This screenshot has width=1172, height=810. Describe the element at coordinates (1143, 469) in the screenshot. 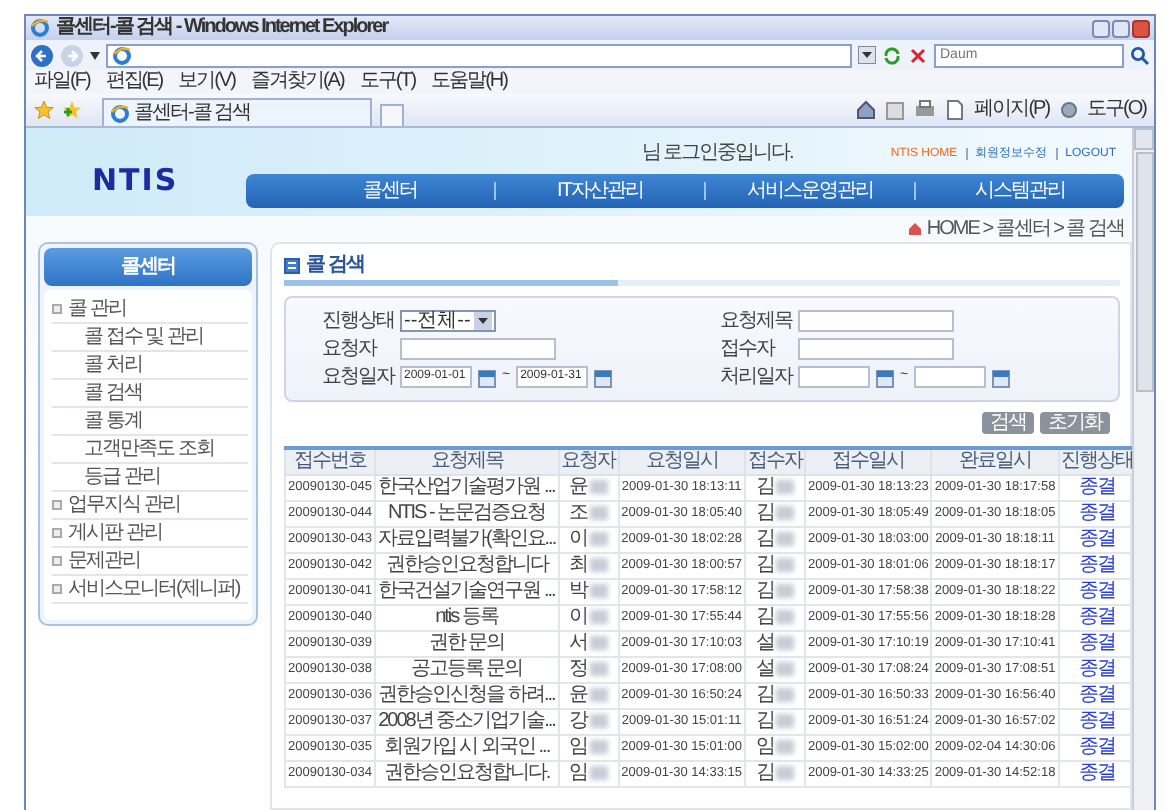

I see `scrollbar` at that location.